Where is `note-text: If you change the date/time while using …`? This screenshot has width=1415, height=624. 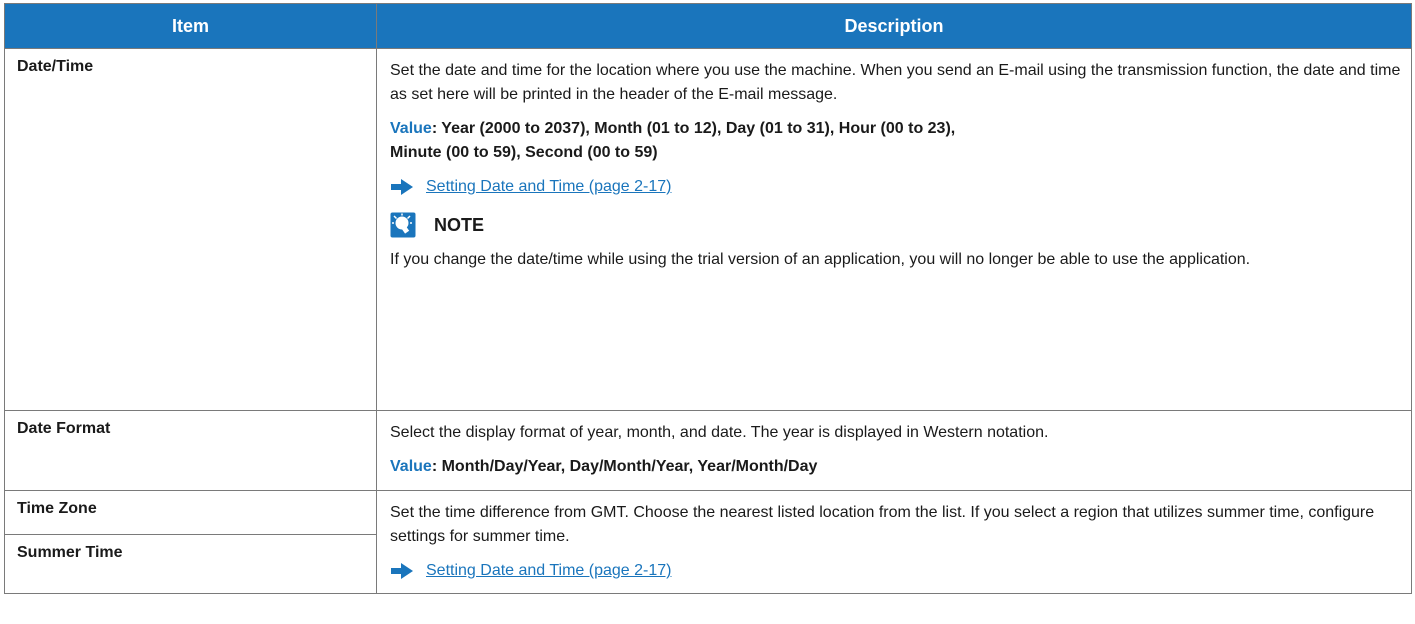
note-text: If you change the date/time while using … is located at coordinates (820, 259).